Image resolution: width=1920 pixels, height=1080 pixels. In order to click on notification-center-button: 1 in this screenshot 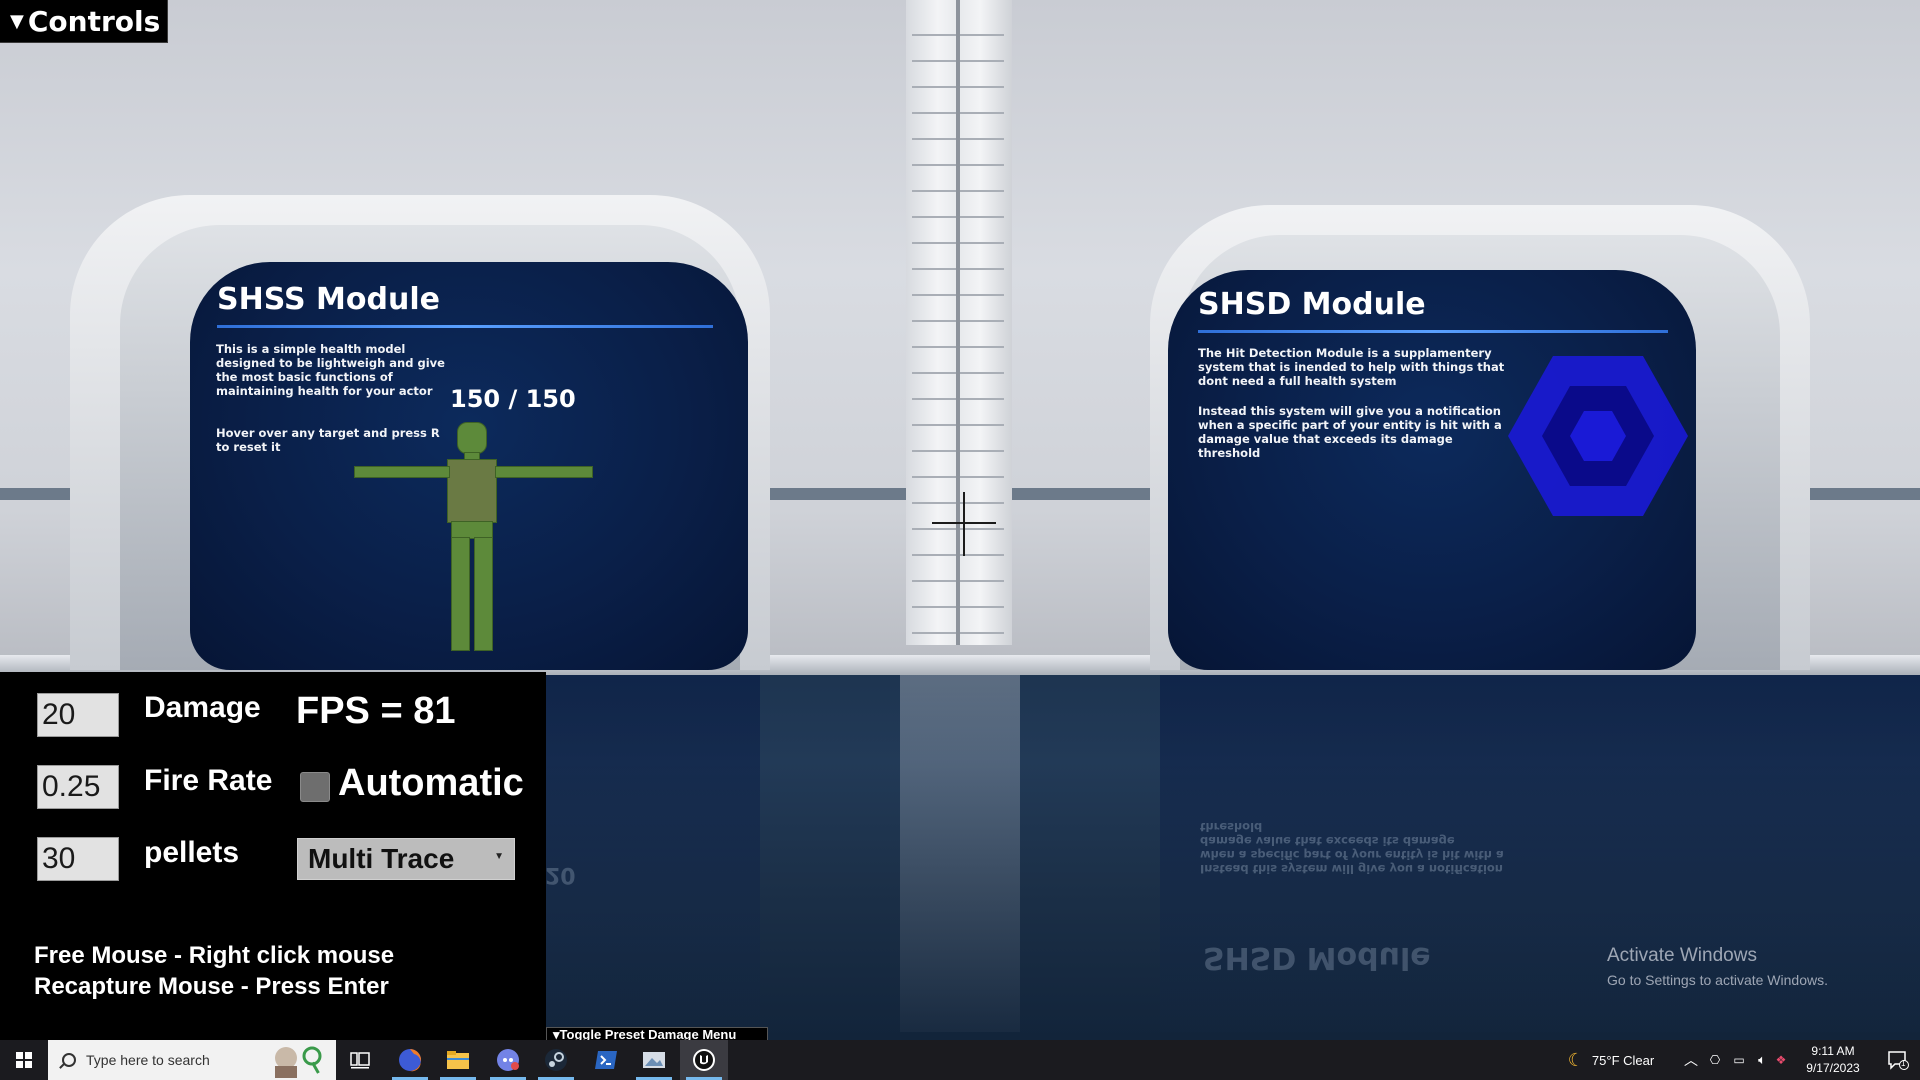, I will do `click(1898, 1060)`.